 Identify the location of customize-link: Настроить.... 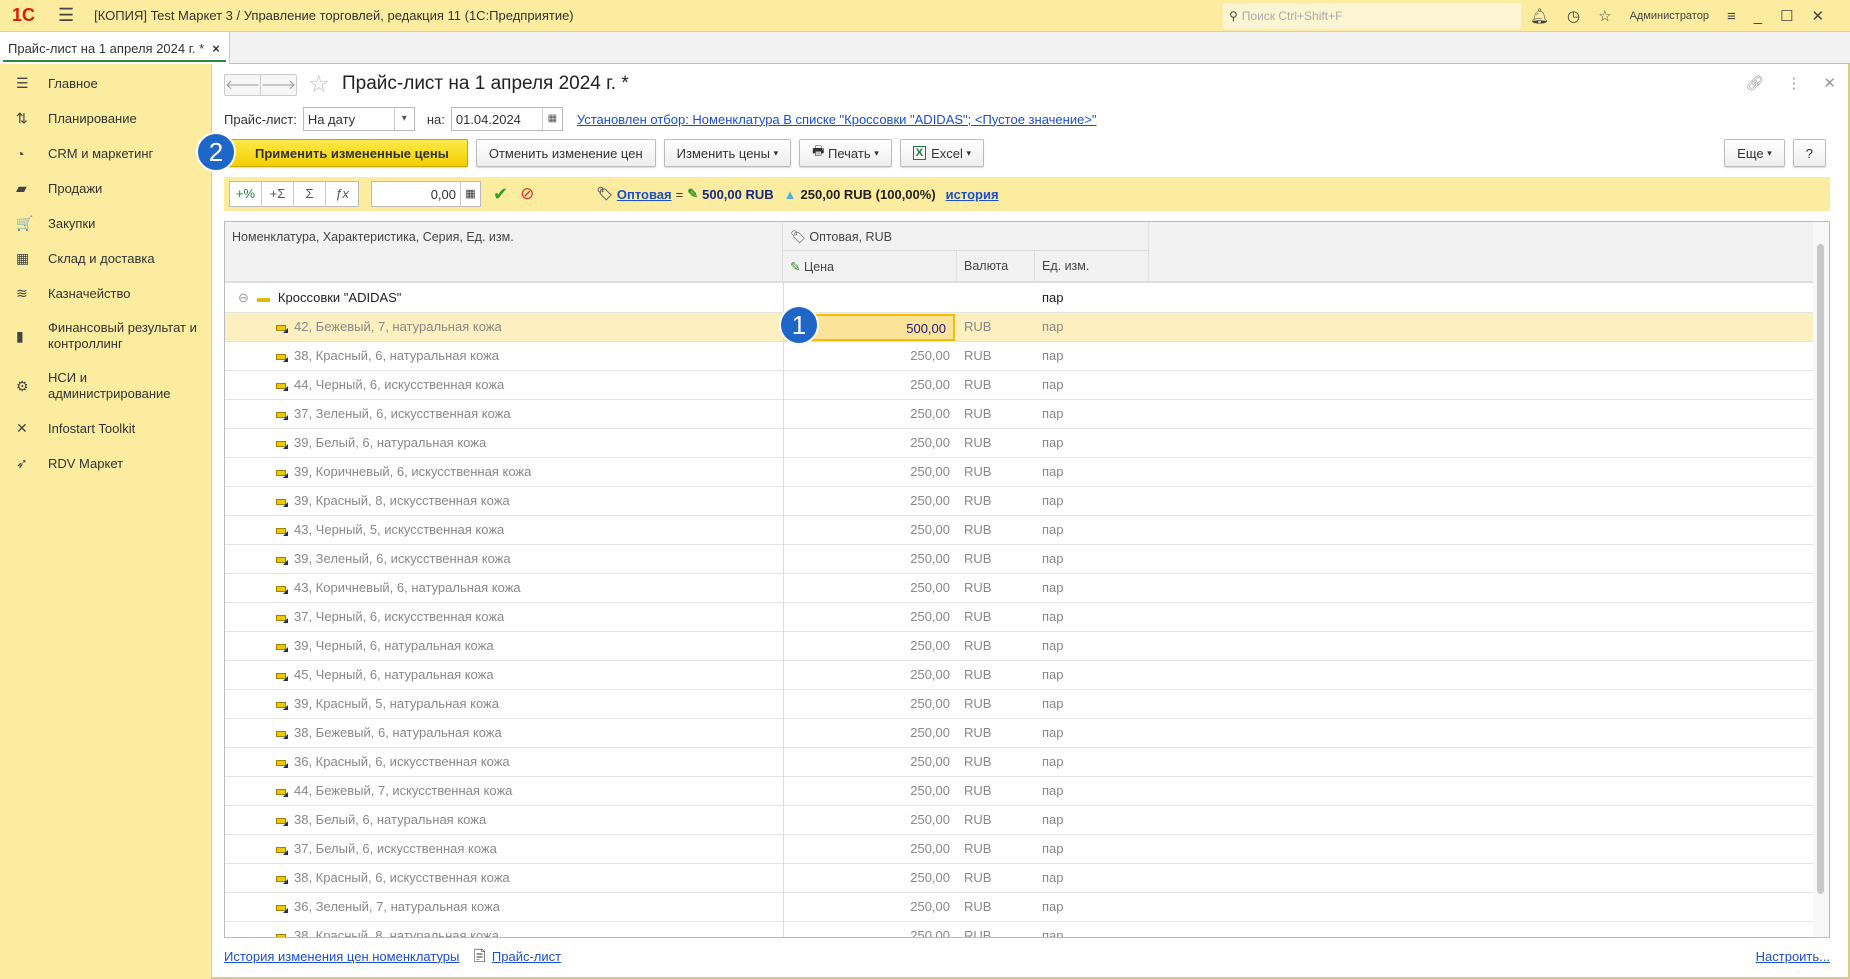
(1793, 956).